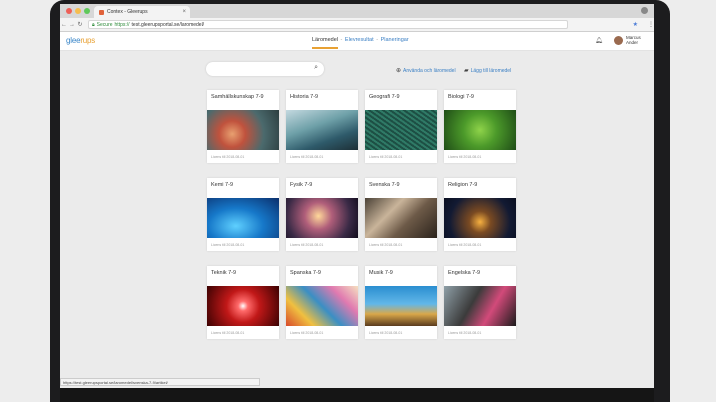 The width and height of the screenshot is (716, 402). Describe the element at coordinates (305, 273) in the screenshot. I see `card-title: Spanska 7-9` at that location.